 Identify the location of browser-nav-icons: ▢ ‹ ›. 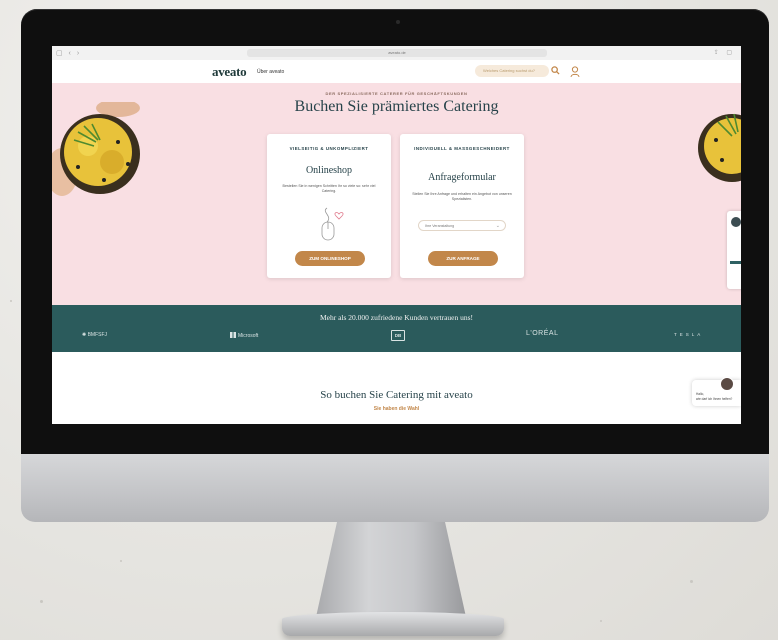
(68, 53).